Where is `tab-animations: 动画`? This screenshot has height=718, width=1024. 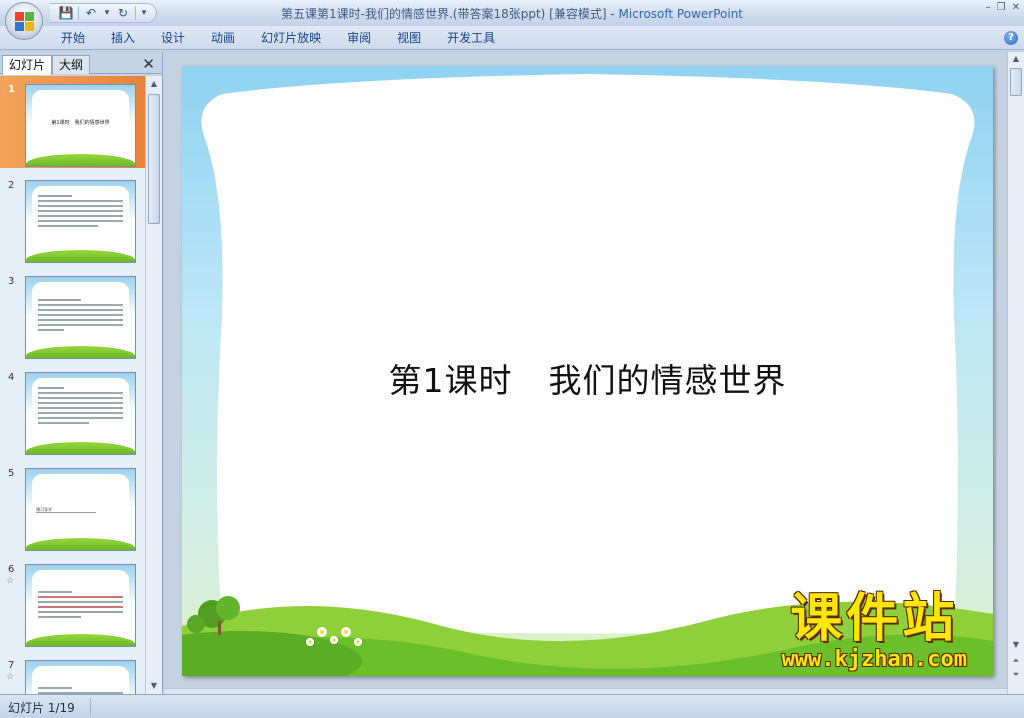
tab-animations: 动画 is located at coordinates (223, 38).